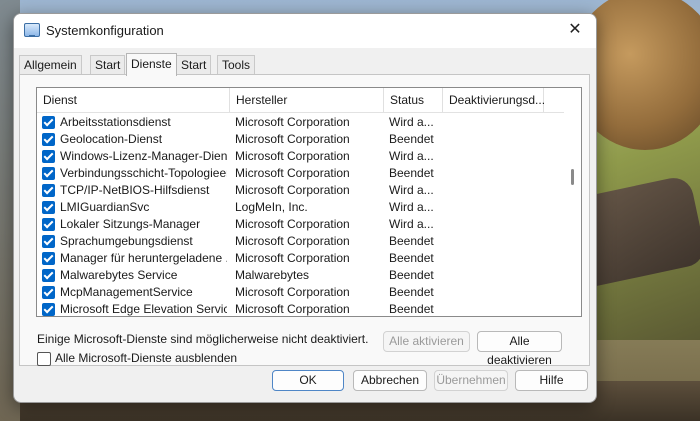  I want to click on ok-button: OK, so click(308, 380).